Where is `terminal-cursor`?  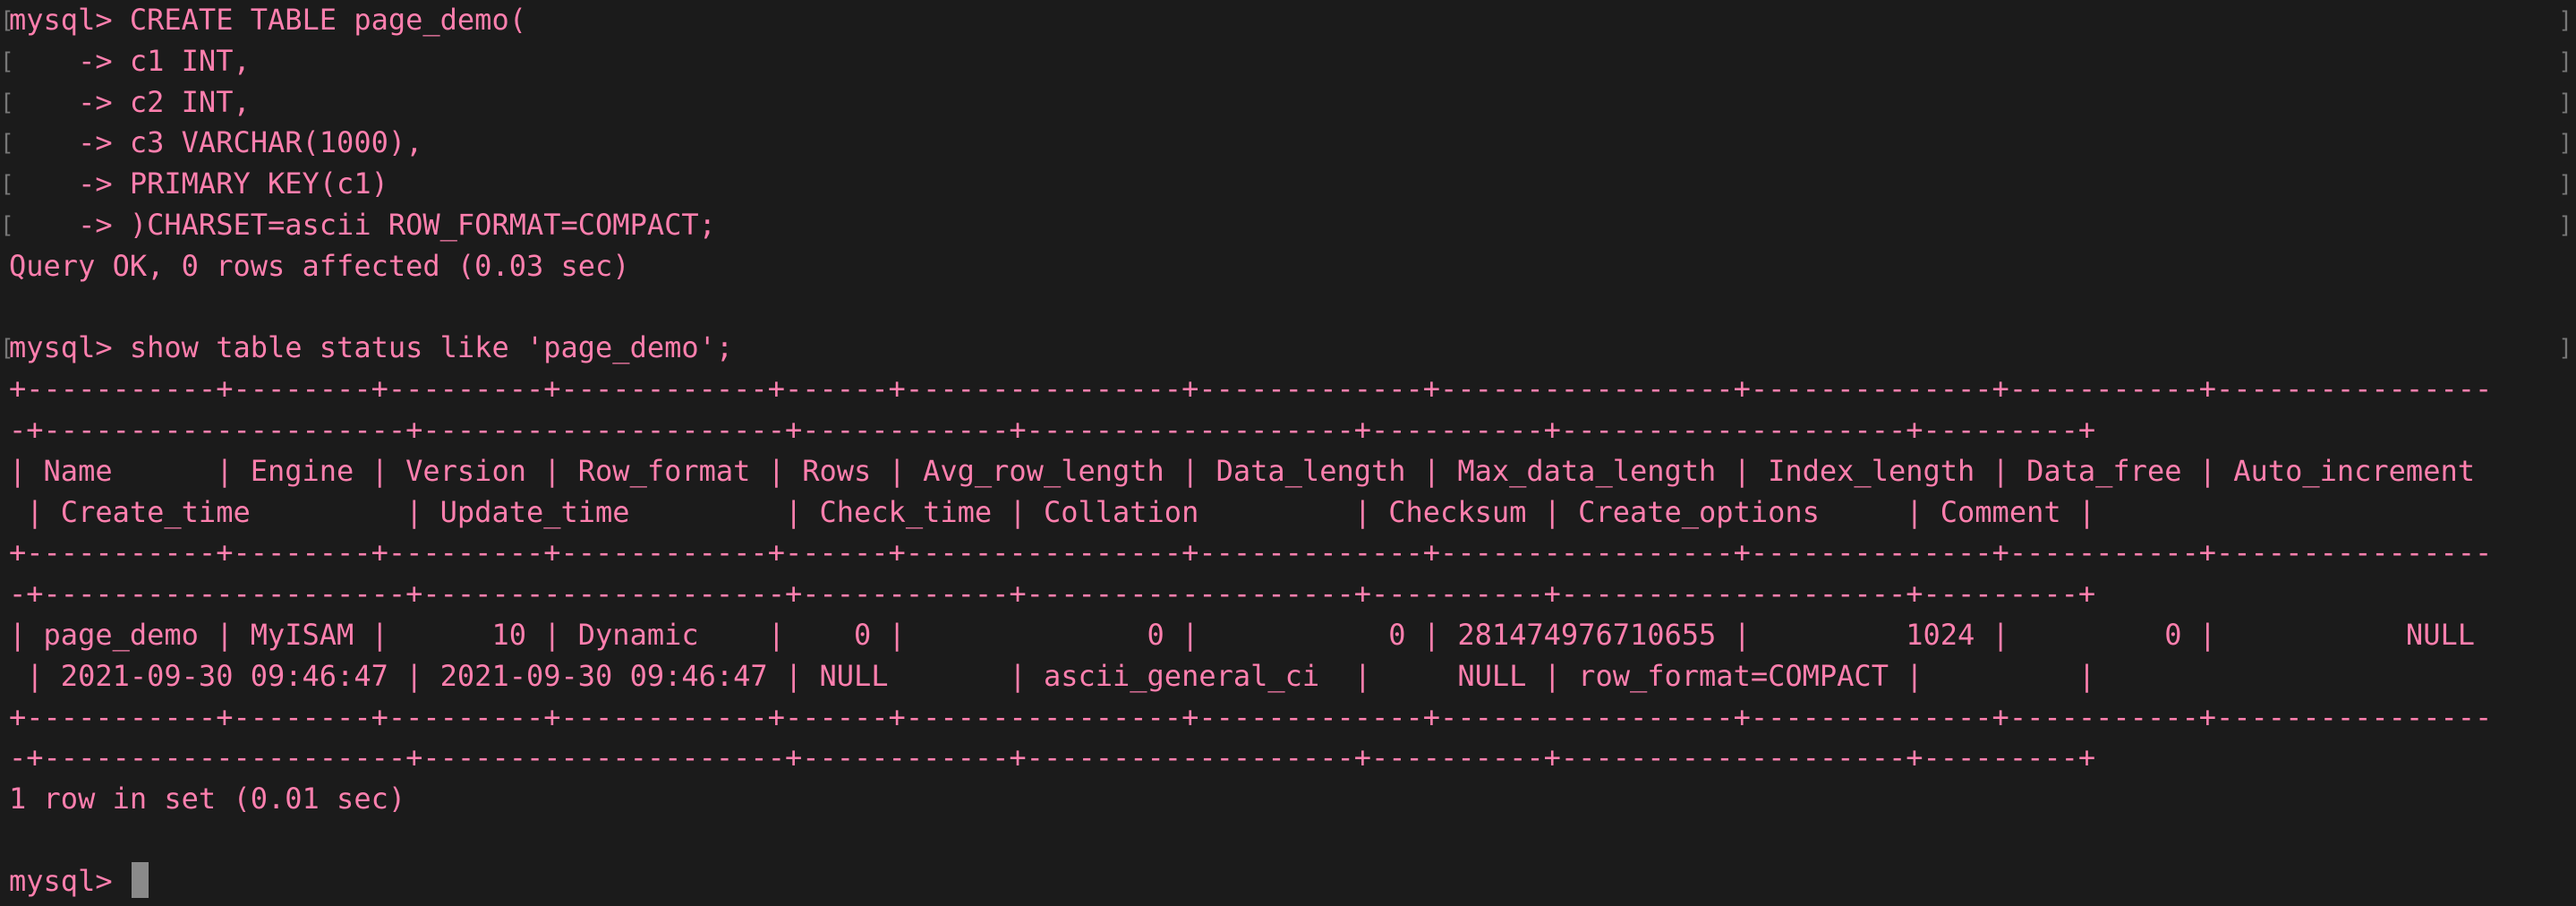
terminal-cursor is located at coordinates (140, 879).